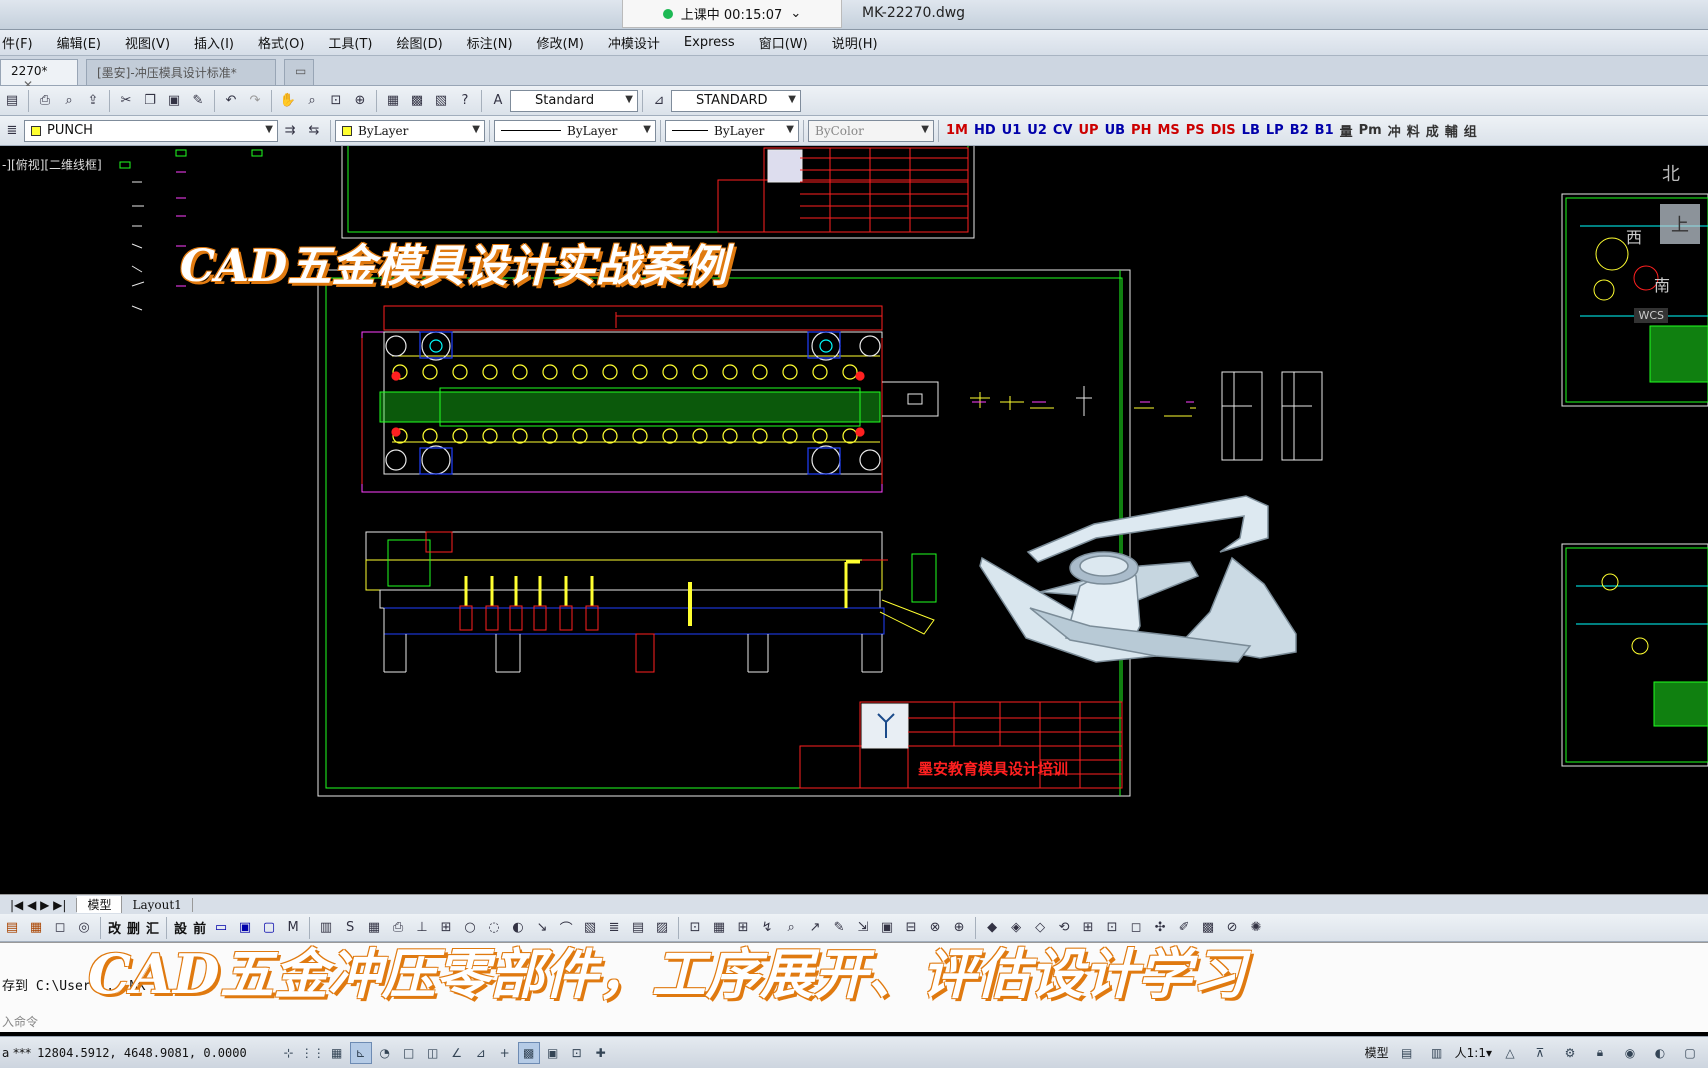 Image resolution: width=1708 pixels, height=1068 pixels. Describe the element at coordinates (20, 1021) in the screenshot. I see `command-input: 入命令` at that location.